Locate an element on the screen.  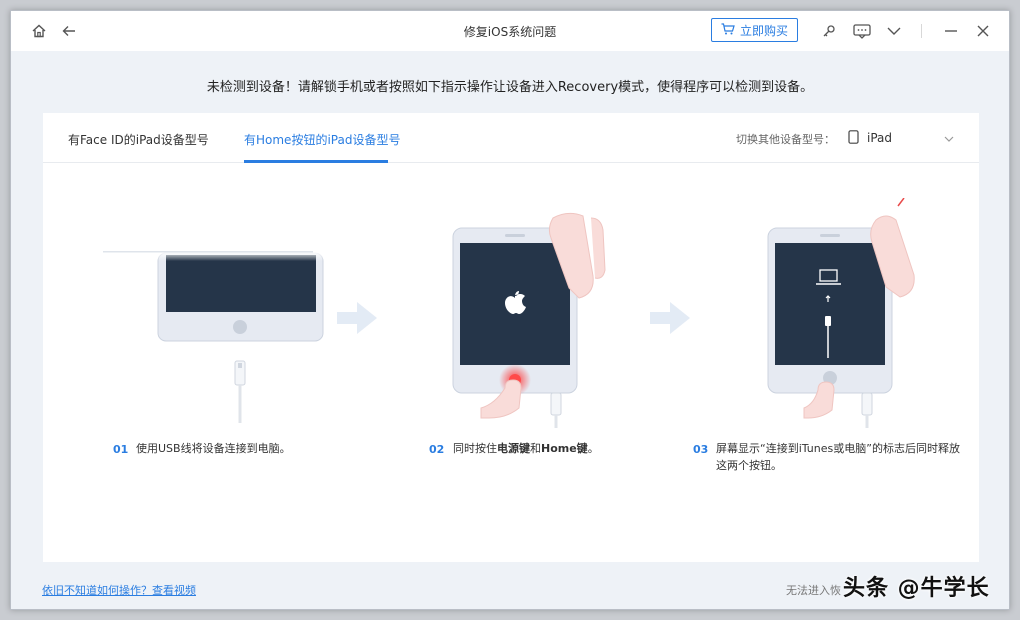
tab-home-button-ipad: 有Home按钮的iPad设备型号 is located at coordinates (322, 139).